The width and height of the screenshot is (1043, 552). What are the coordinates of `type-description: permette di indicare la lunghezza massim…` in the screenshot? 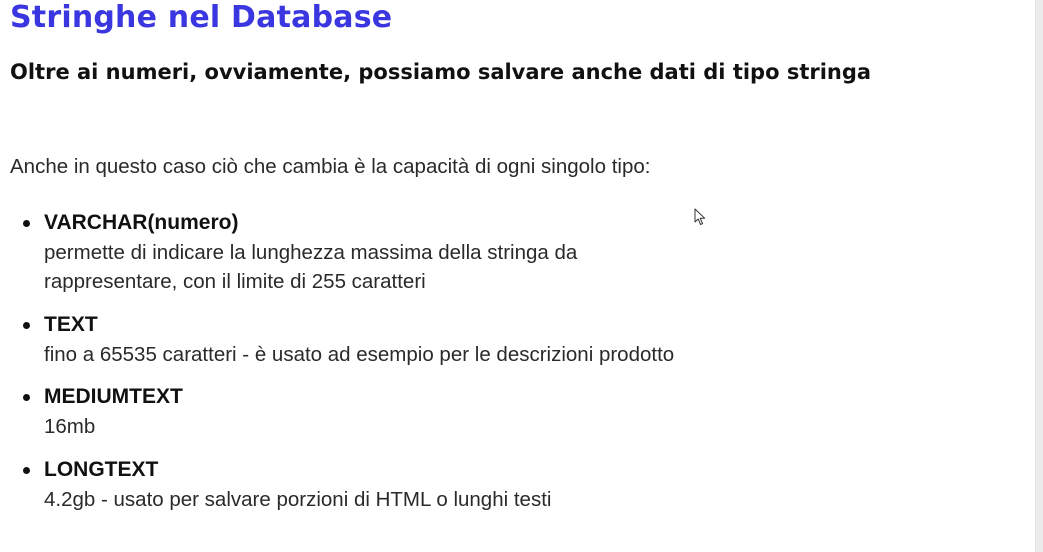 It's located at (311, 267).